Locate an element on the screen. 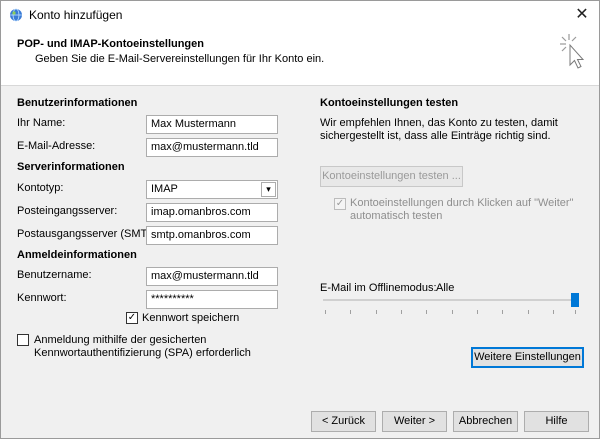 The height and width of the screenshot is (439, 600). test-settings-section-title: Kontoeinstellungen testen is located at coordinates (389, 103).